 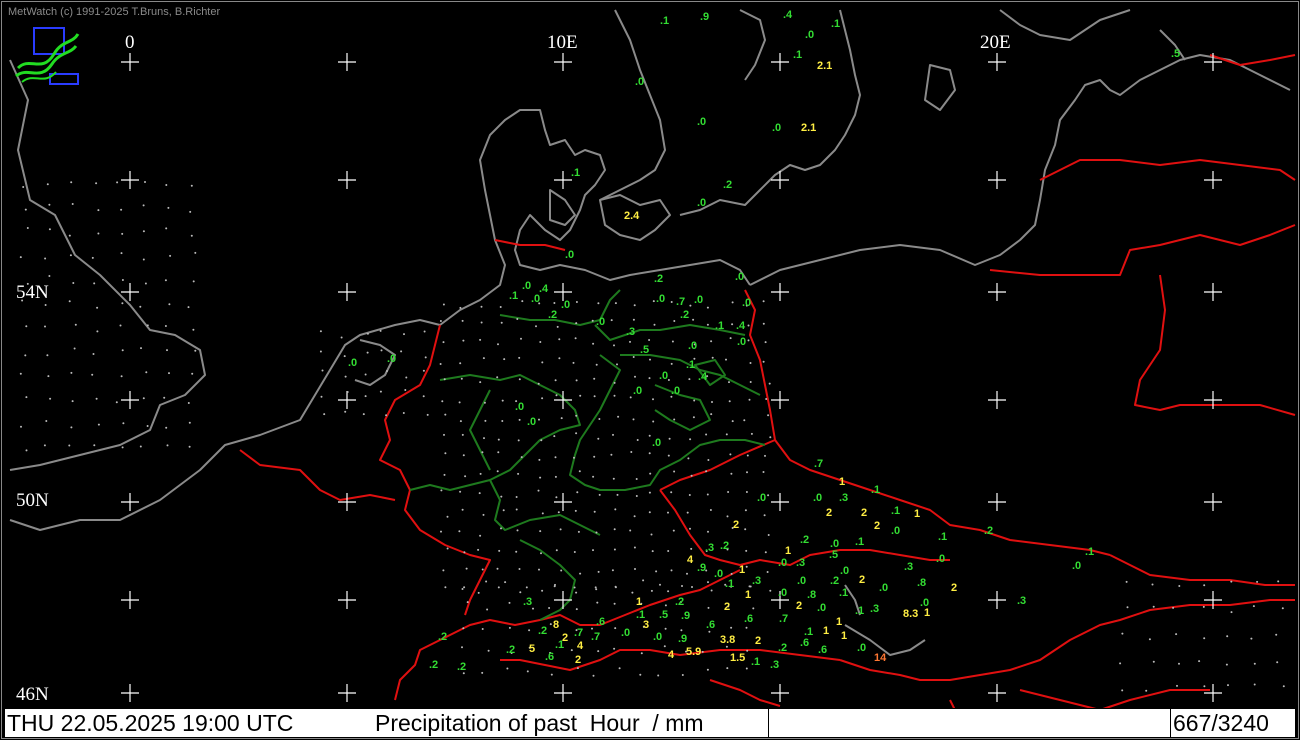 What do you see at coordinates (741, 326) in the screenshot?
I see `precip-value: .4` at bounding box center [741, 326].